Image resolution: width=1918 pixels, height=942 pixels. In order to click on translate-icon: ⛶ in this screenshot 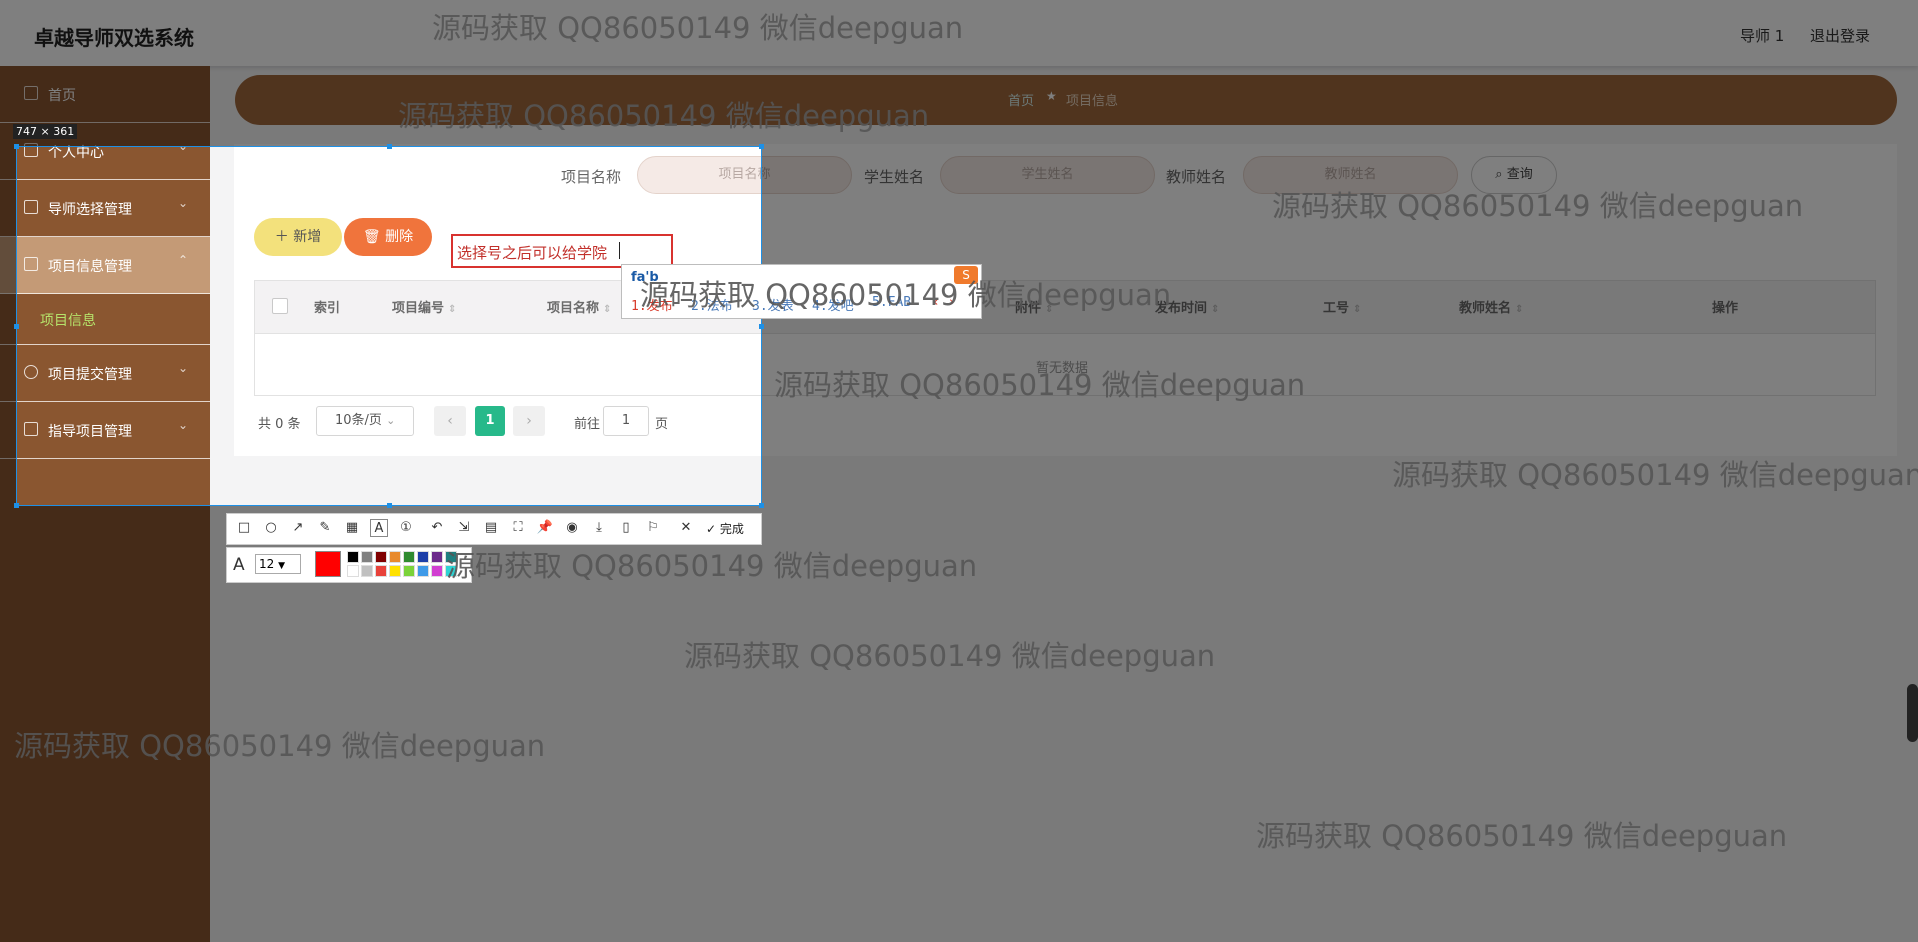, I will do `click(518, 528)`.